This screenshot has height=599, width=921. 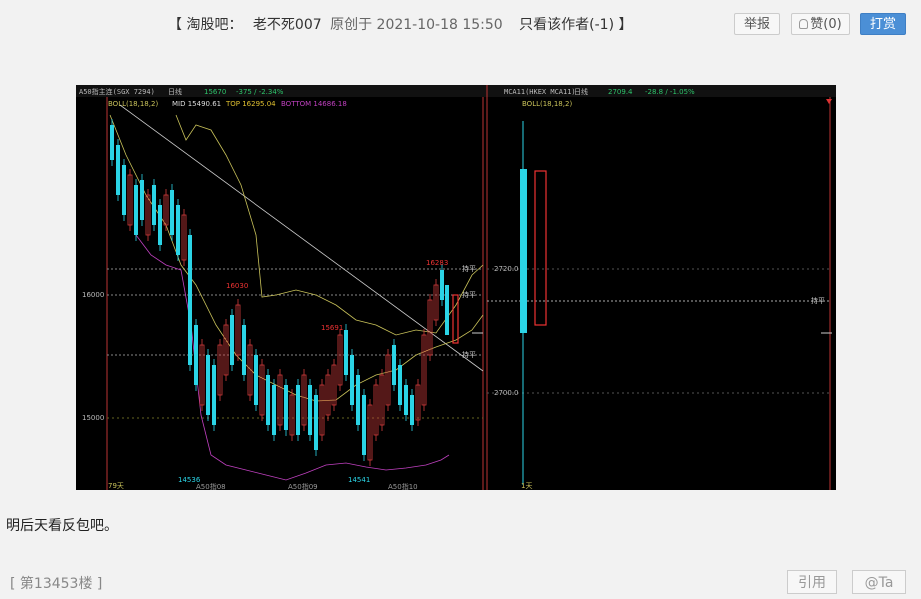 I want to click on left-annotation-3: 15691, so click(x=332, y=328).